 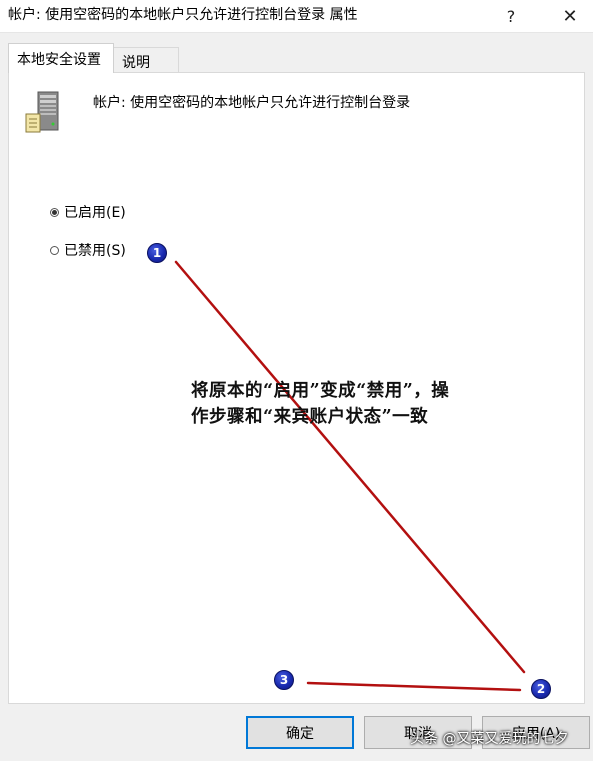 I want to click on help-button: ?, so click(x=511, y=16).